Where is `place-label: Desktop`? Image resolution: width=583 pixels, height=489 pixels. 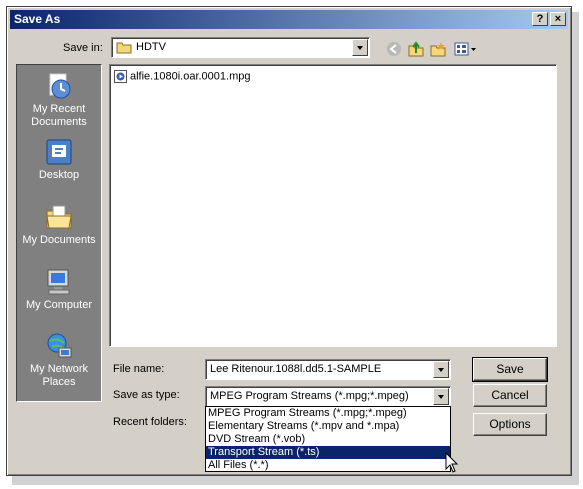 place-label: Desktop is located at coordinates (59, 175).